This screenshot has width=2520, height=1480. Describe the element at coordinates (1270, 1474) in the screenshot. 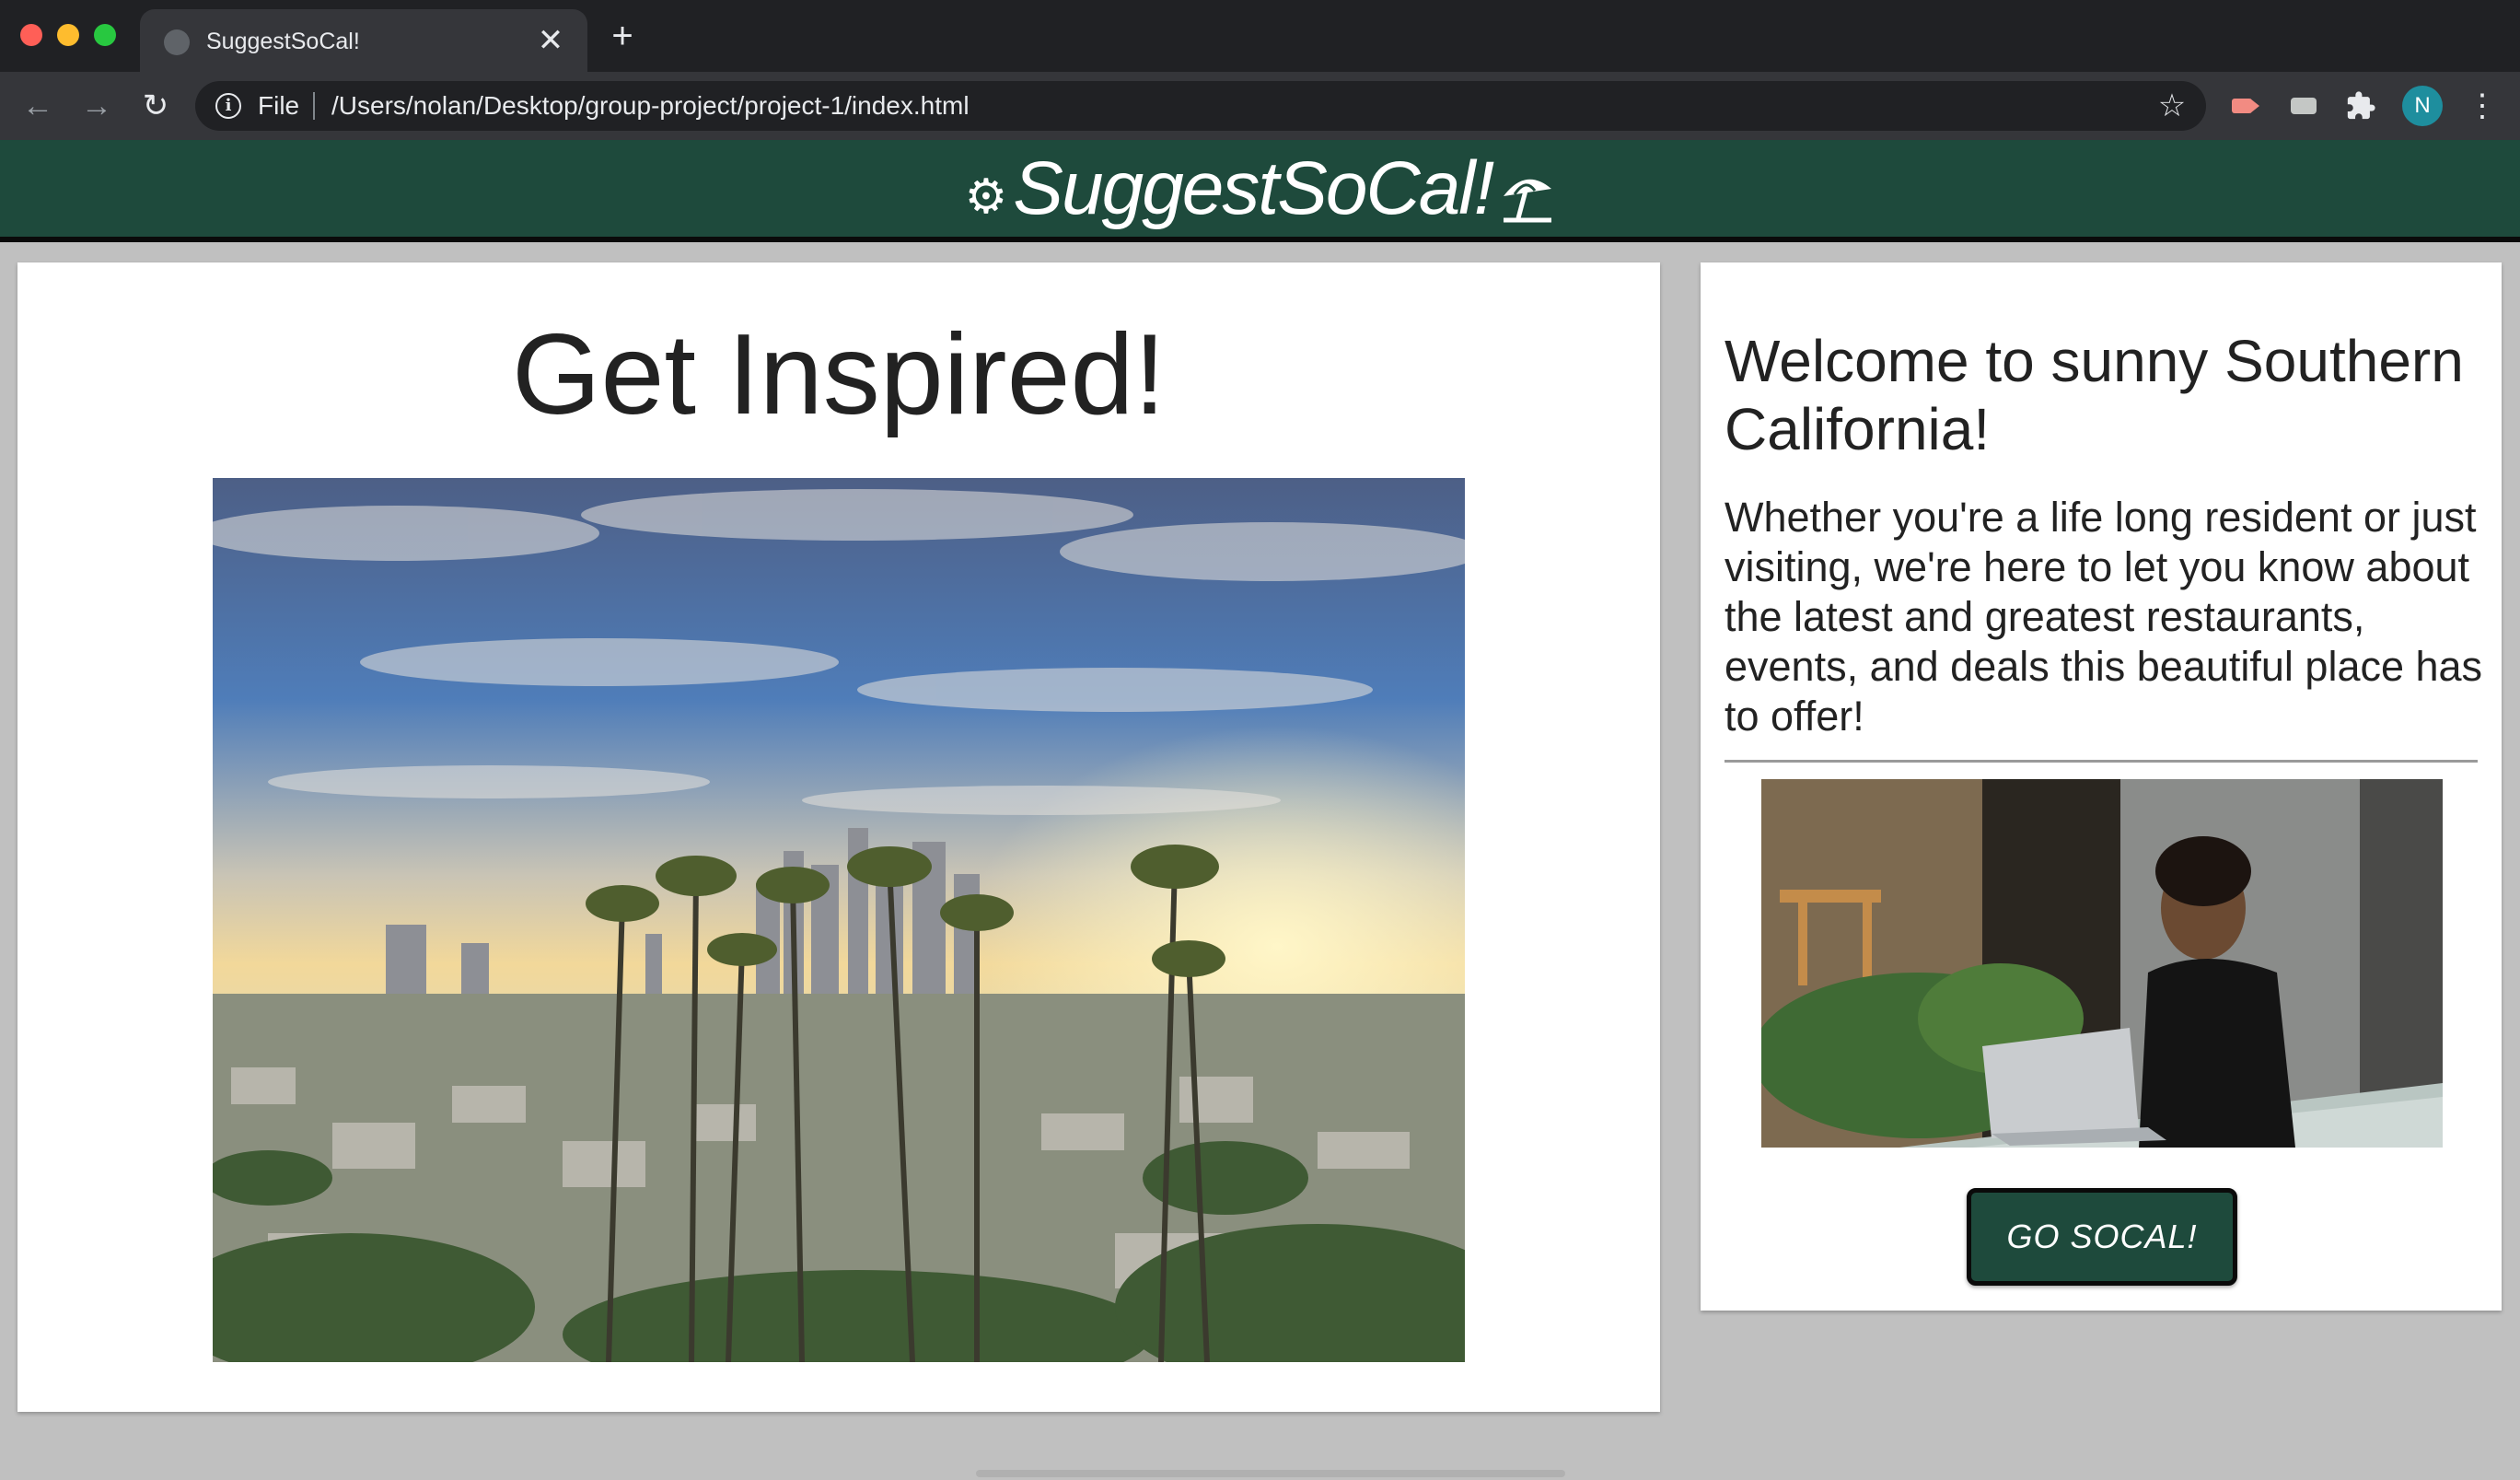

I see `page-scrollbar` at that location.